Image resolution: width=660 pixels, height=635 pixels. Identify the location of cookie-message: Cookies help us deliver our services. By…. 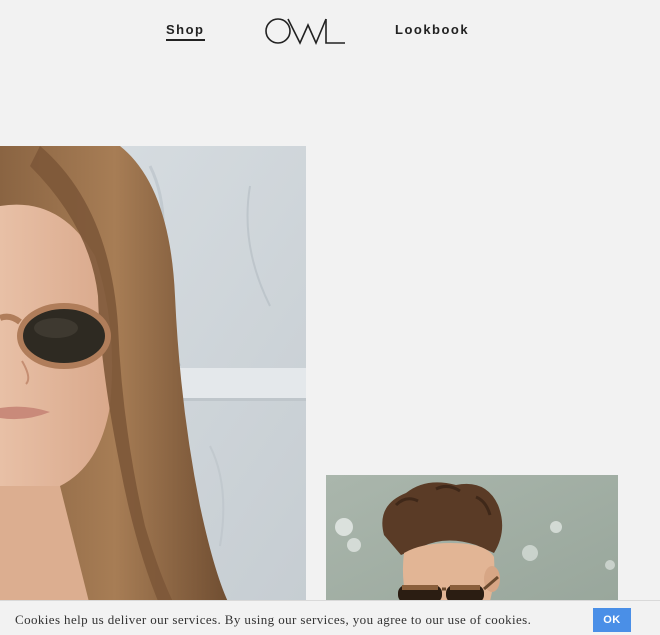
(273, 619).